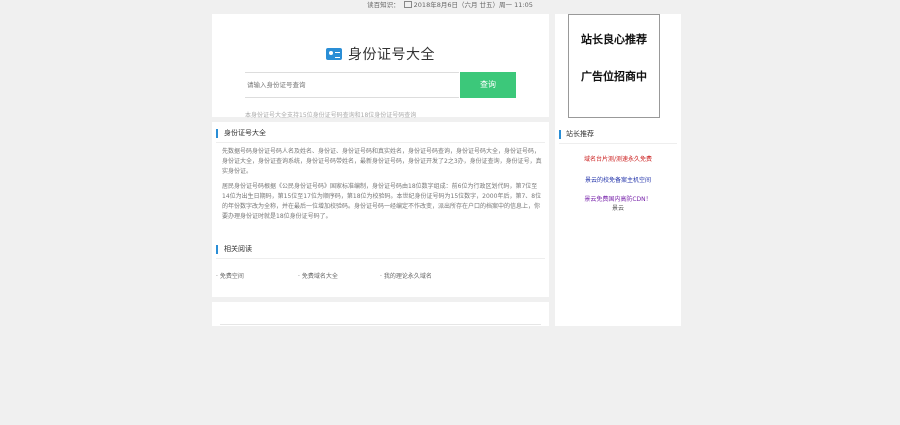 The width and height of the screenshot is (900, 425). I want to click on site-title: 身份证号大全, so click(391, 55).